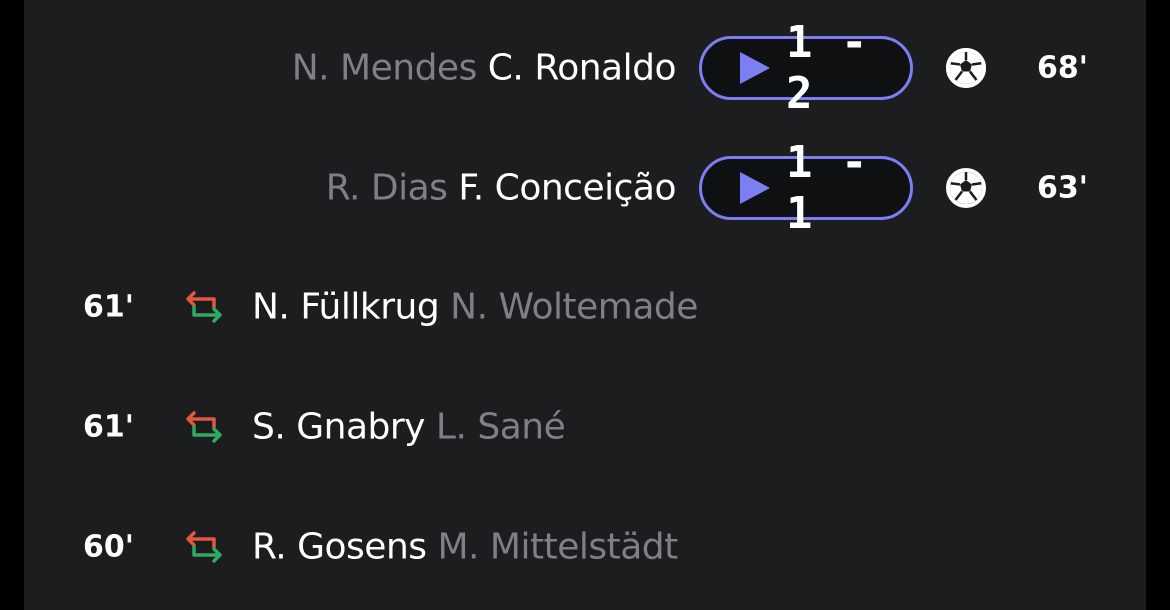 The width and height of the screenshot is (1170, 610). What do you see at coordinates (574, 307) in the screenshot?
I see `player-out: N. Woltemade` at bounding box center [574, 307].